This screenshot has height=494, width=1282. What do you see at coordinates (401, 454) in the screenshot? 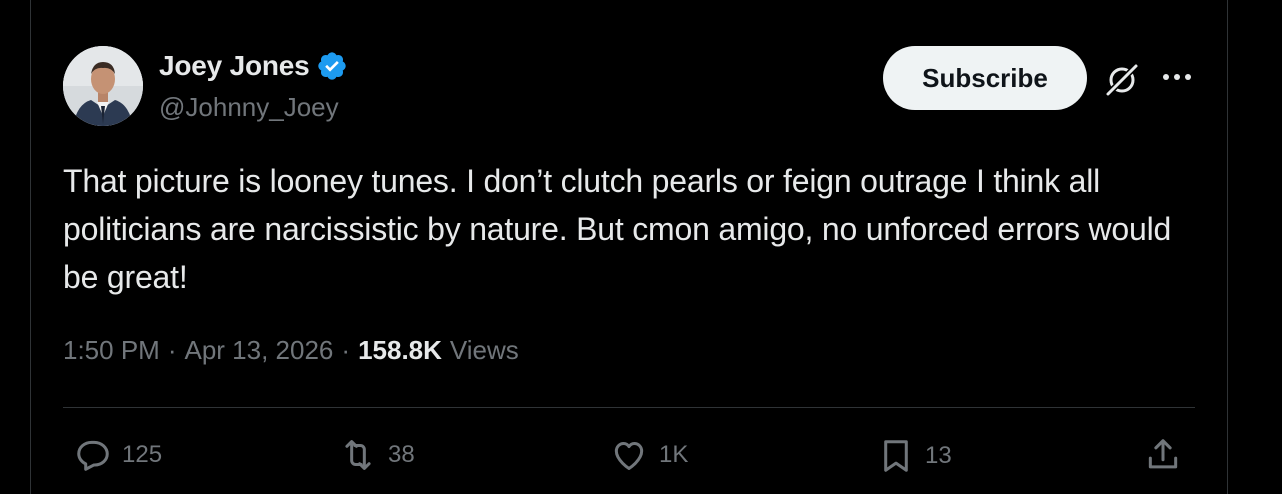
I see `repost-count: 38` at bounding box center [401, 454].